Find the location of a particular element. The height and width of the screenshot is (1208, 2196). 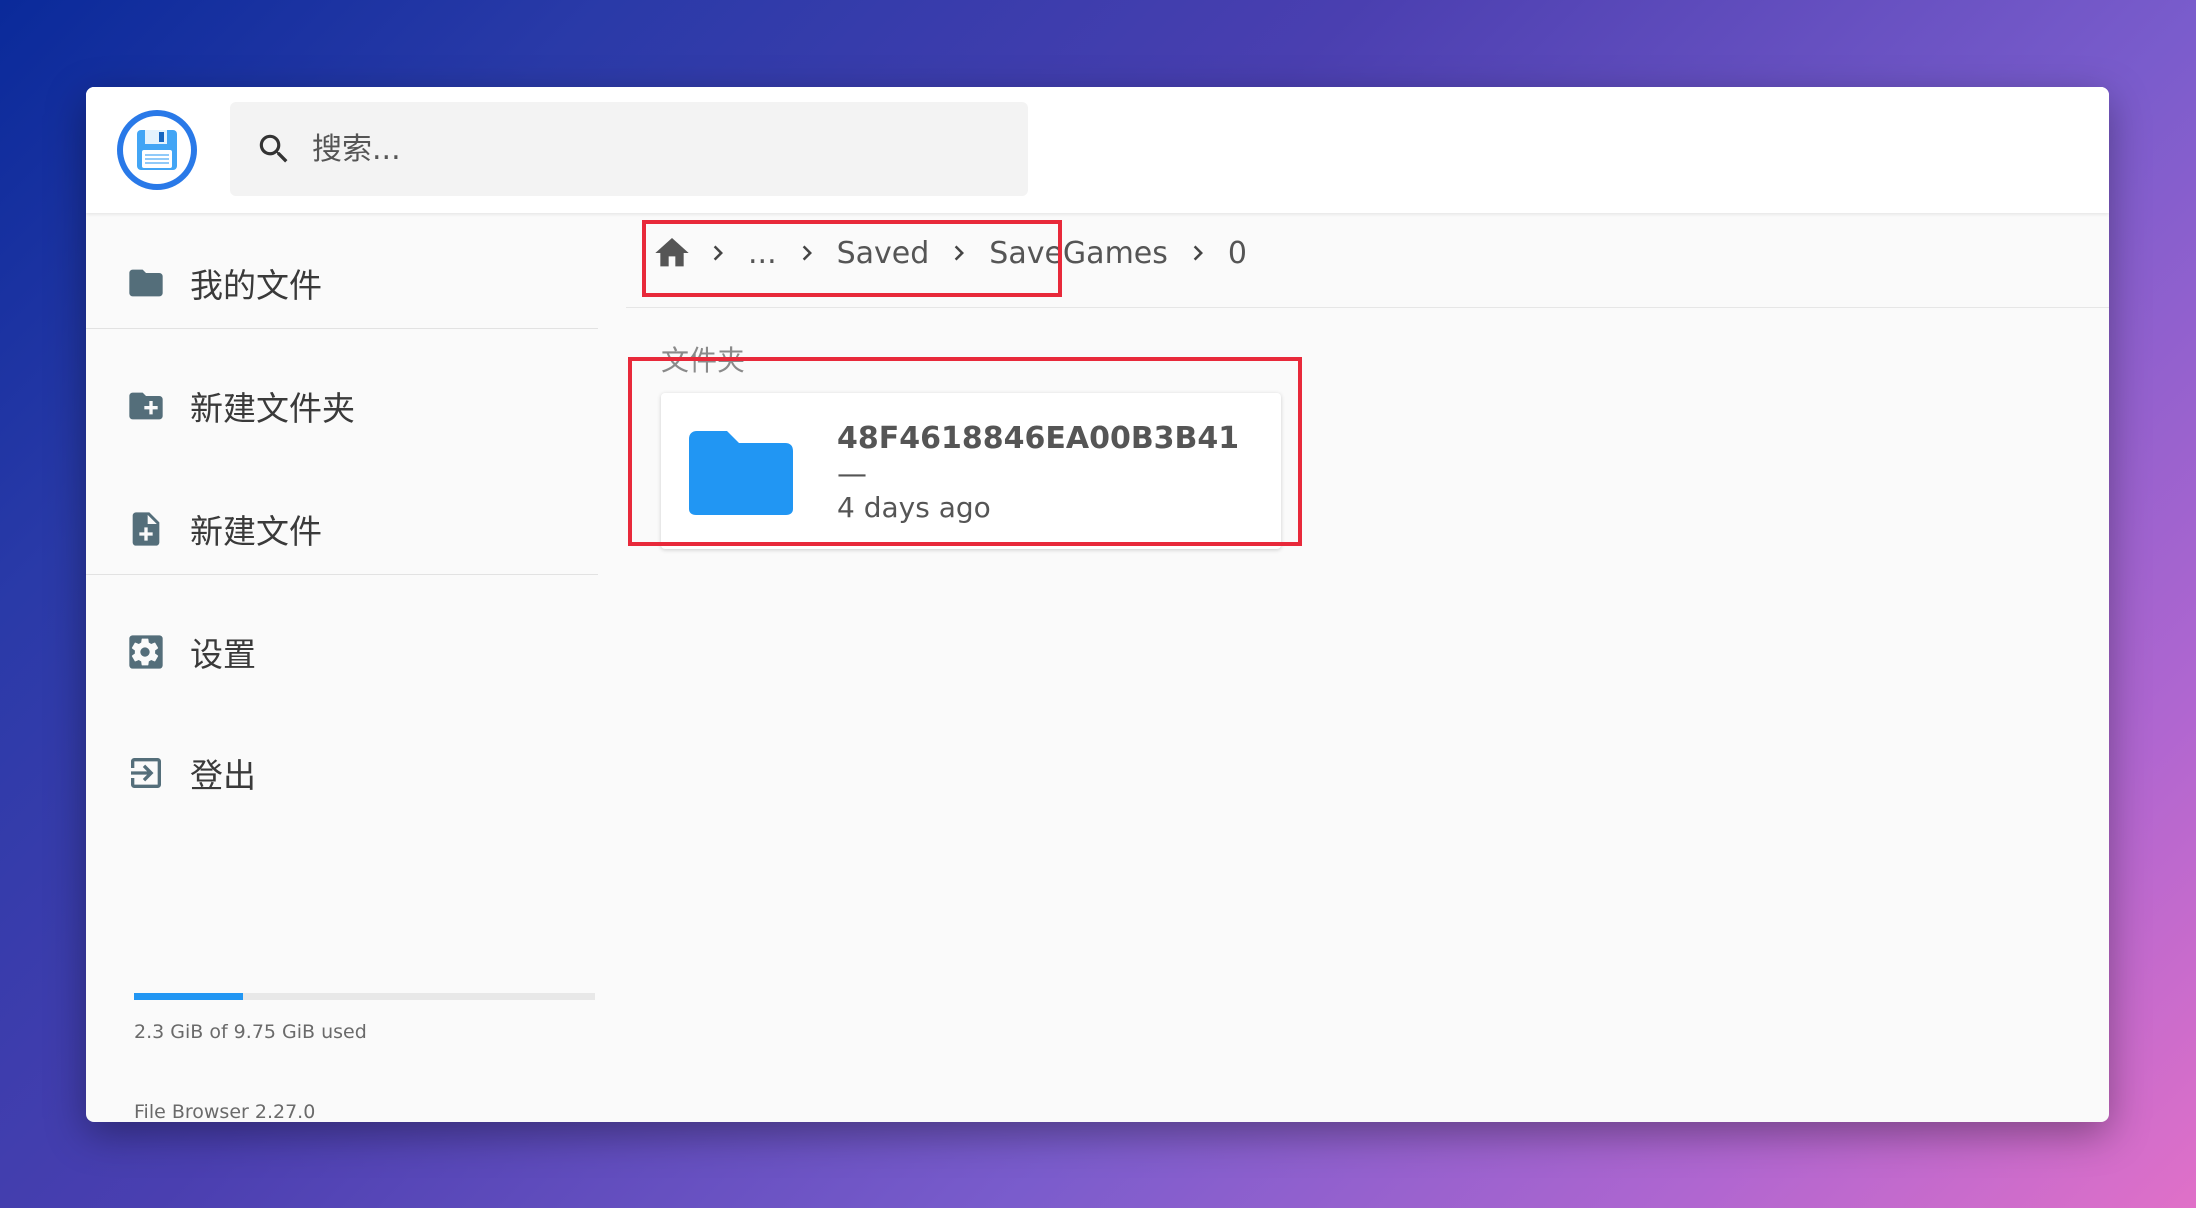

breadcrumb-item-saved: Saved is located at coordinates (883, 253).